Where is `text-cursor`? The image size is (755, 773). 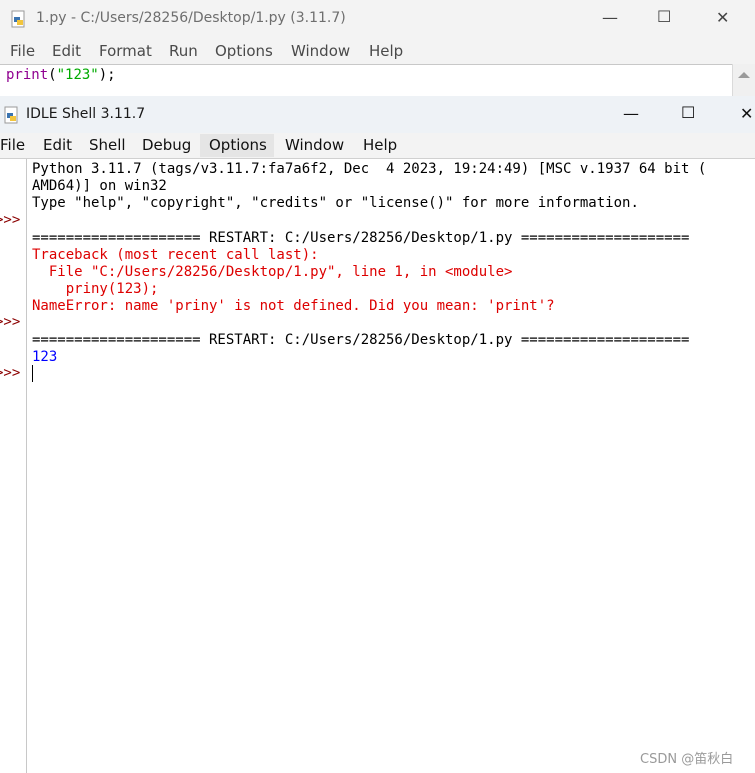
text-cursor is located at coordinates (32, 373).